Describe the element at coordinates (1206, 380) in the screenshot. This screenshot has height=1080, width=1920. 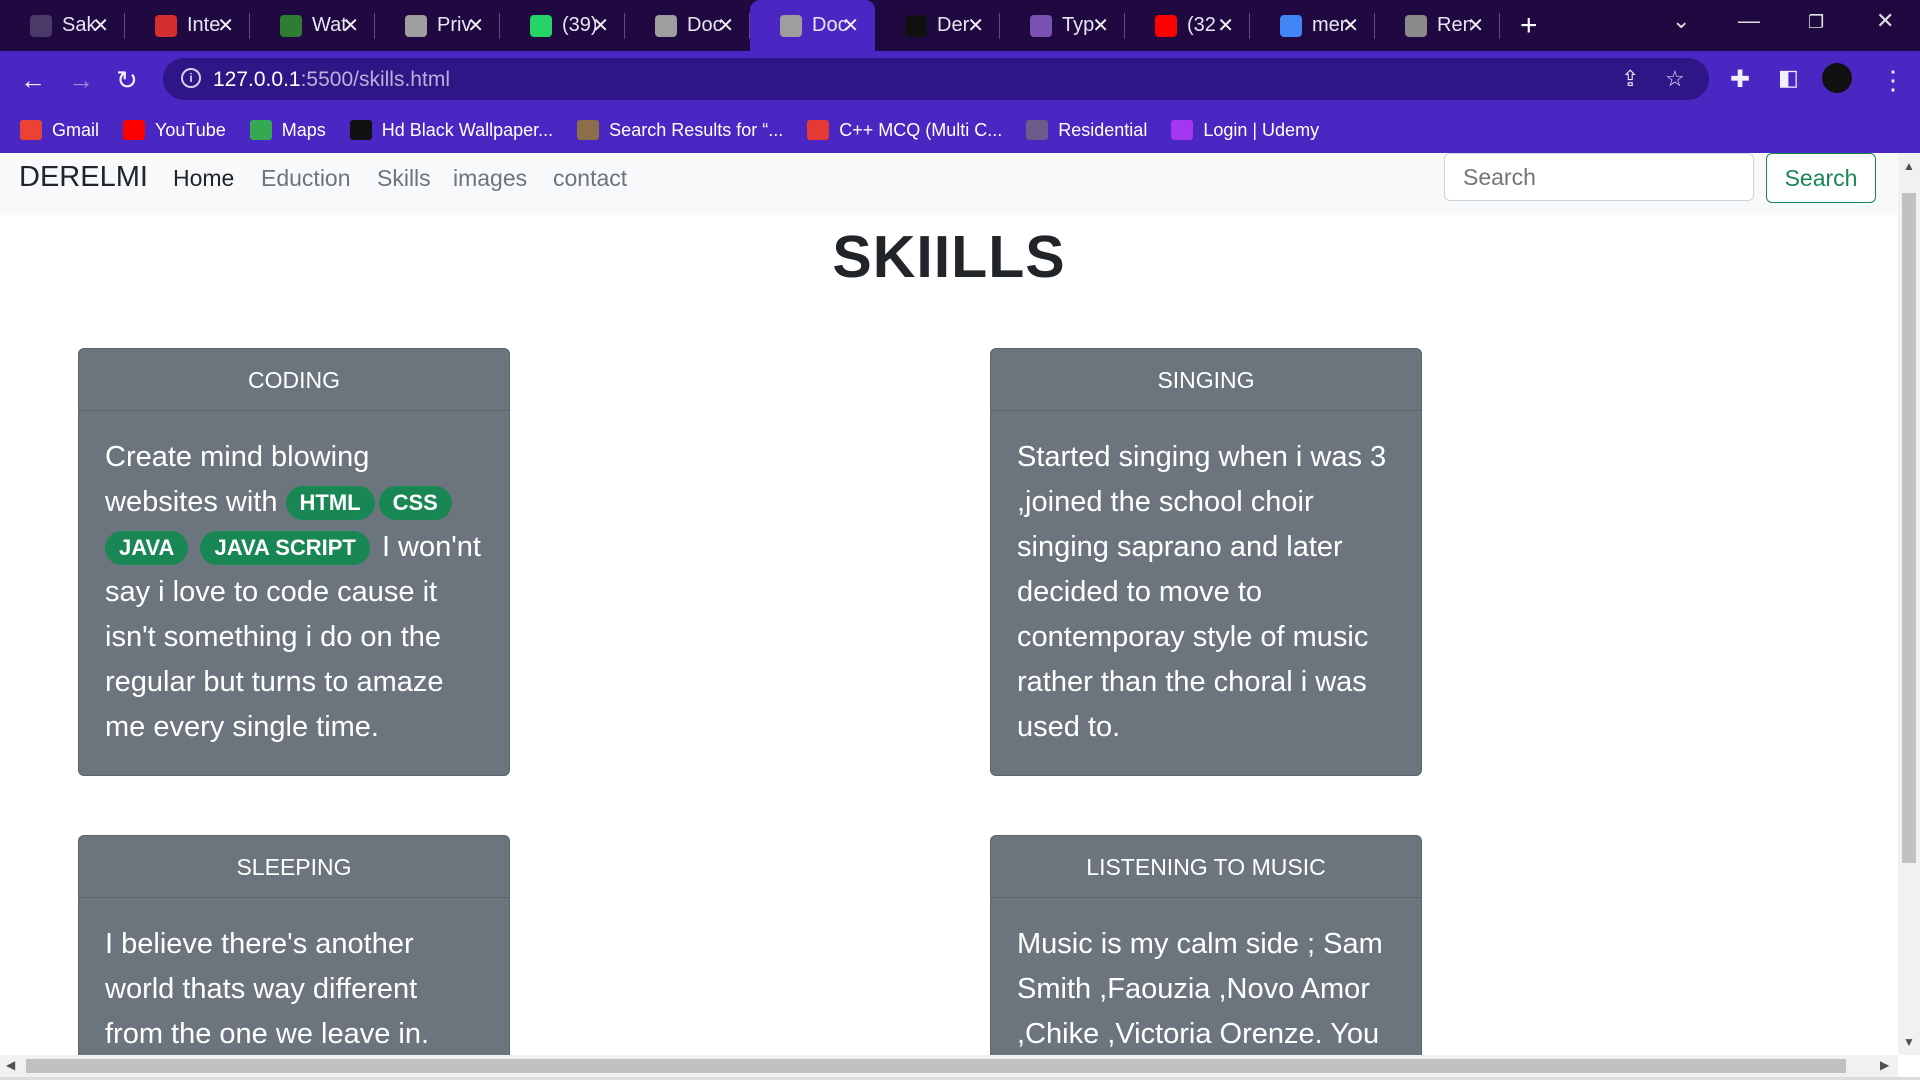
I see `card-header: SINGING` at that location.